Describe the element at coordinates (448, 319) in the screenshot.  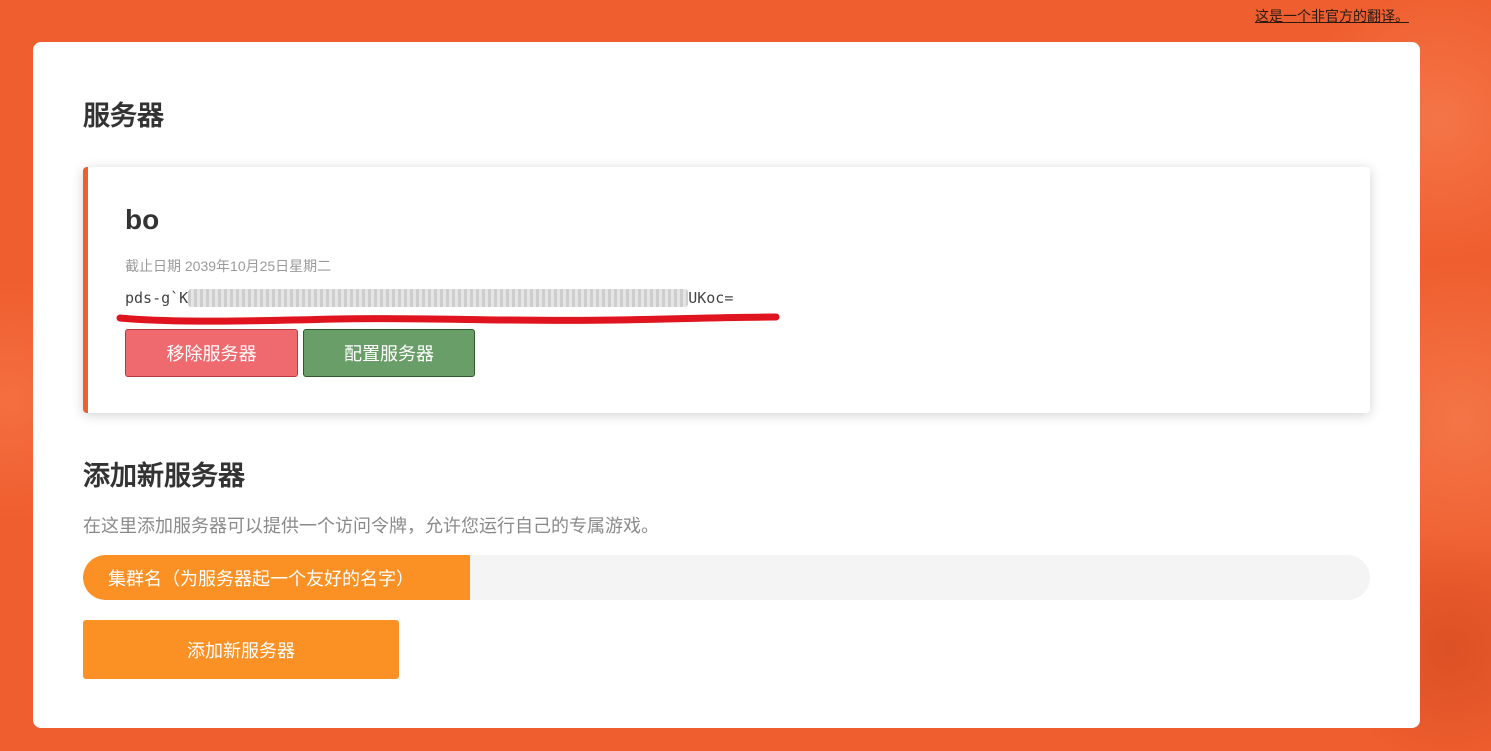
I see `red-underline-annotation` at that location.